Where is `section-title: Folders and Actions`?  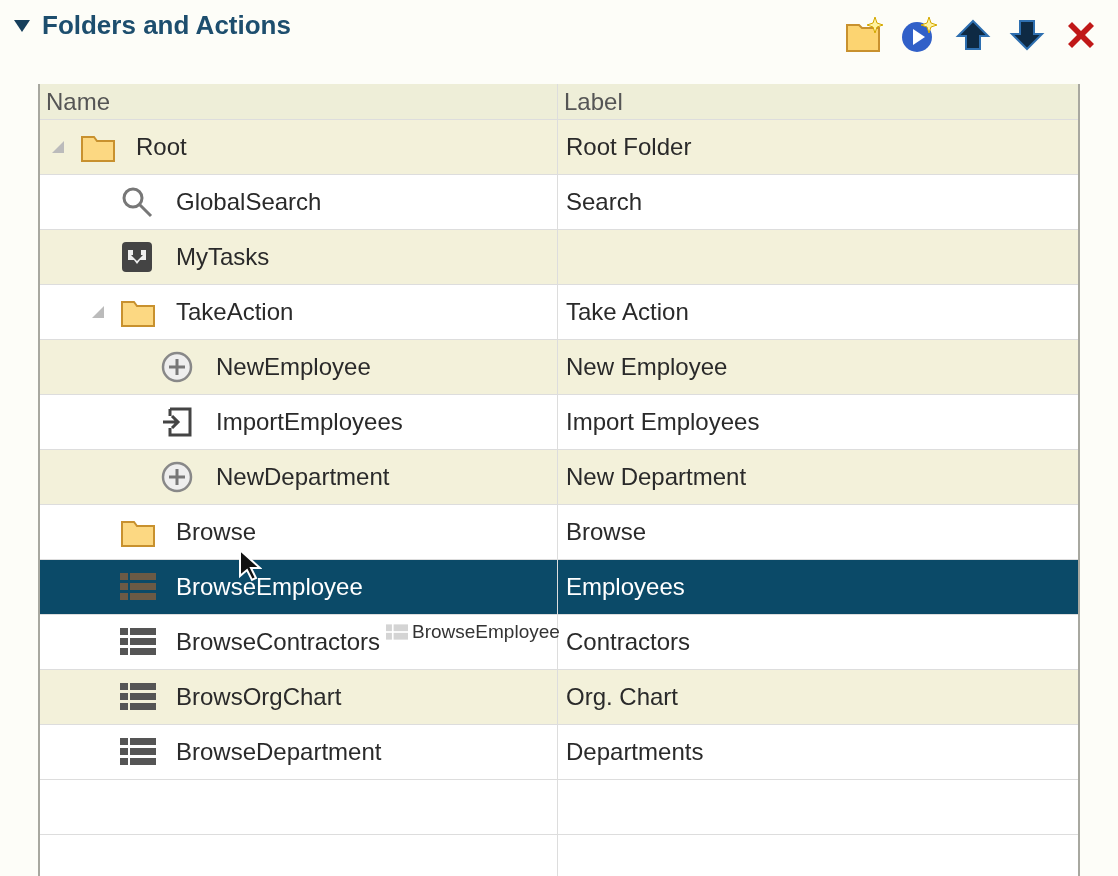
section-title: Folders and Actions is located at coordinates (166, 25).